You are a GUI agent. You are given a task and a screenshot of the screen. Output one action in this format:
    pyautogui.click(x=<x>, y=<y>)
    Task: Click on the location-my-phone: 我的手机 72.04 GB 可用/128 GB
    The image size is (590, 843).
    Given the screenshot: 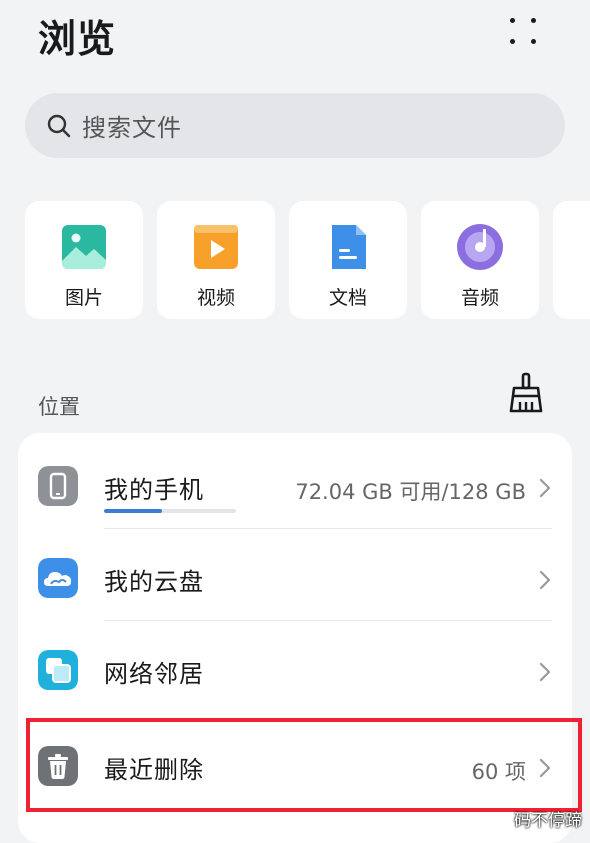 What is the action you would take?
    pyautogui.click(x=295, y=483)
    